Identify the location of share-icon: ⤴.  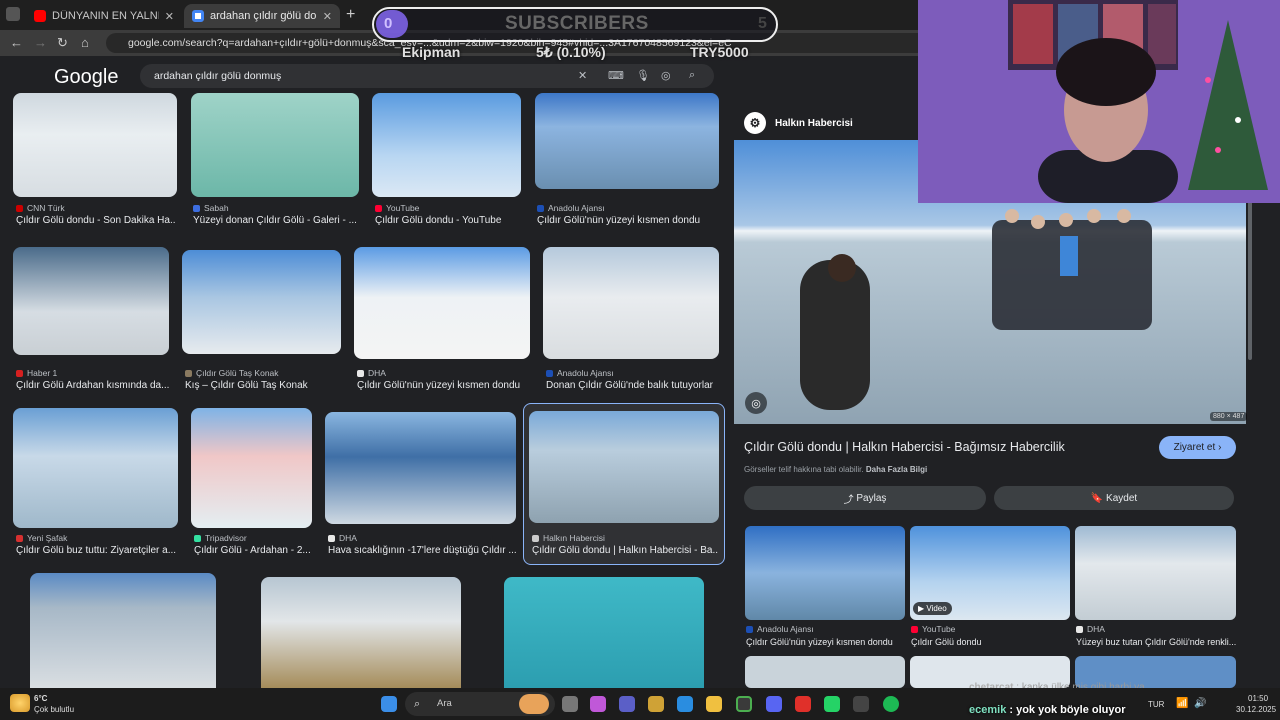
(848, 500).